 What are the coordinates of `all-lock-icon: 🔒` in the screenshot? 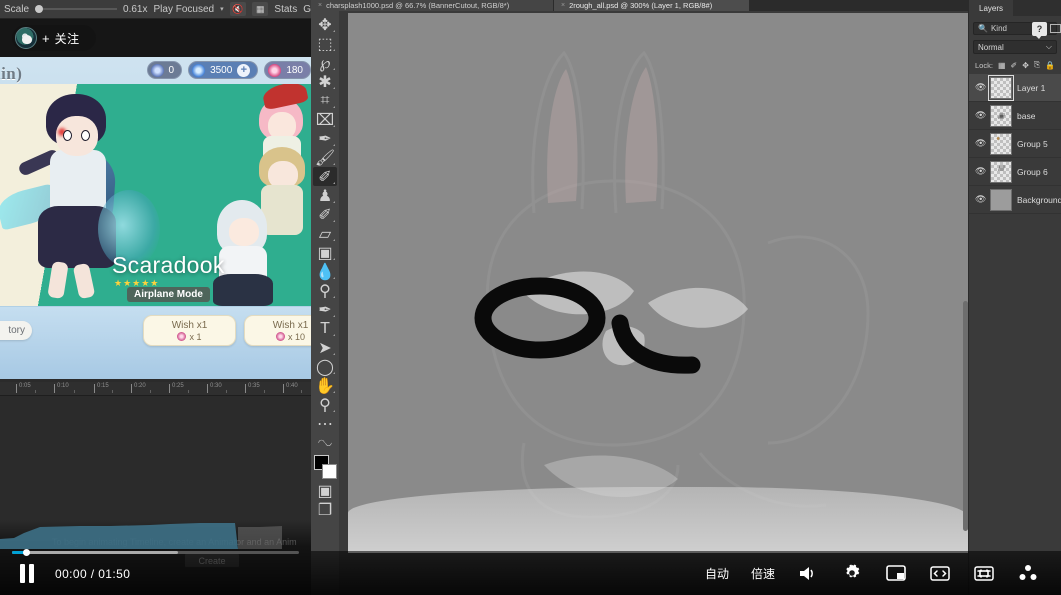 It's located at (1050, 65).